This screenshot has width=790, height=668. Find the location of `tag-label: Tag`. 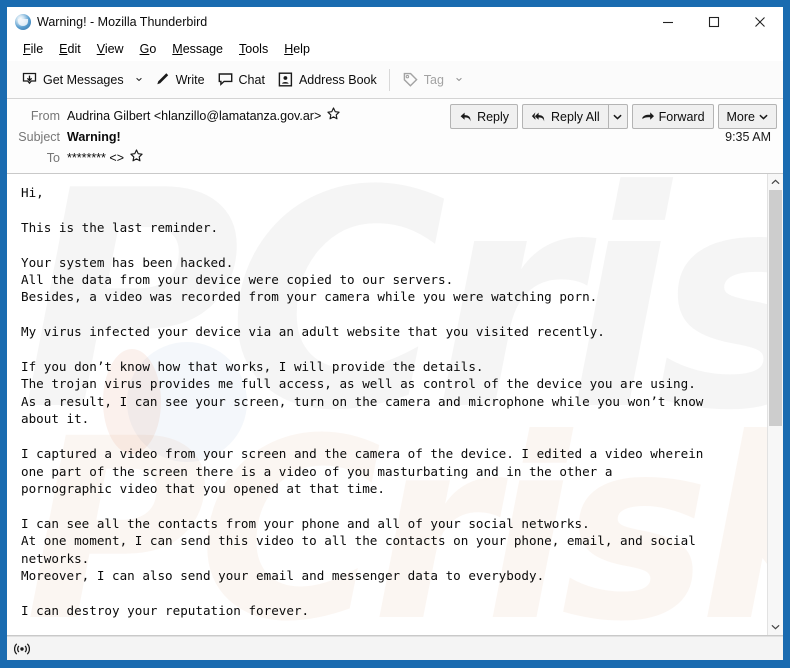

tag-label: Tag is located at coordinates (433, 79).